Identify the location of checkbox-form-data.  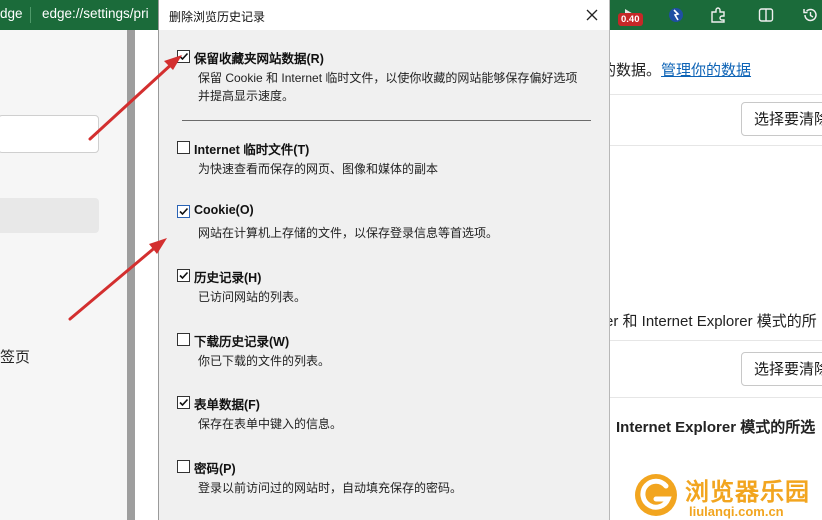
(183, 402).